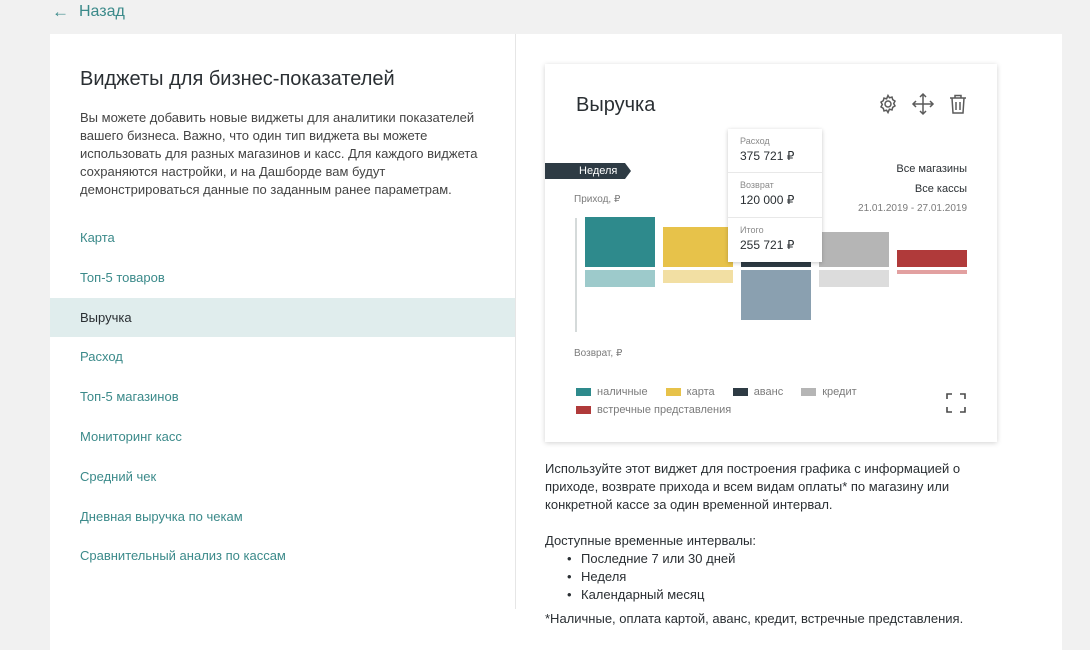  I want to click on interval-item: Календарный месяц, so click(771, 595).